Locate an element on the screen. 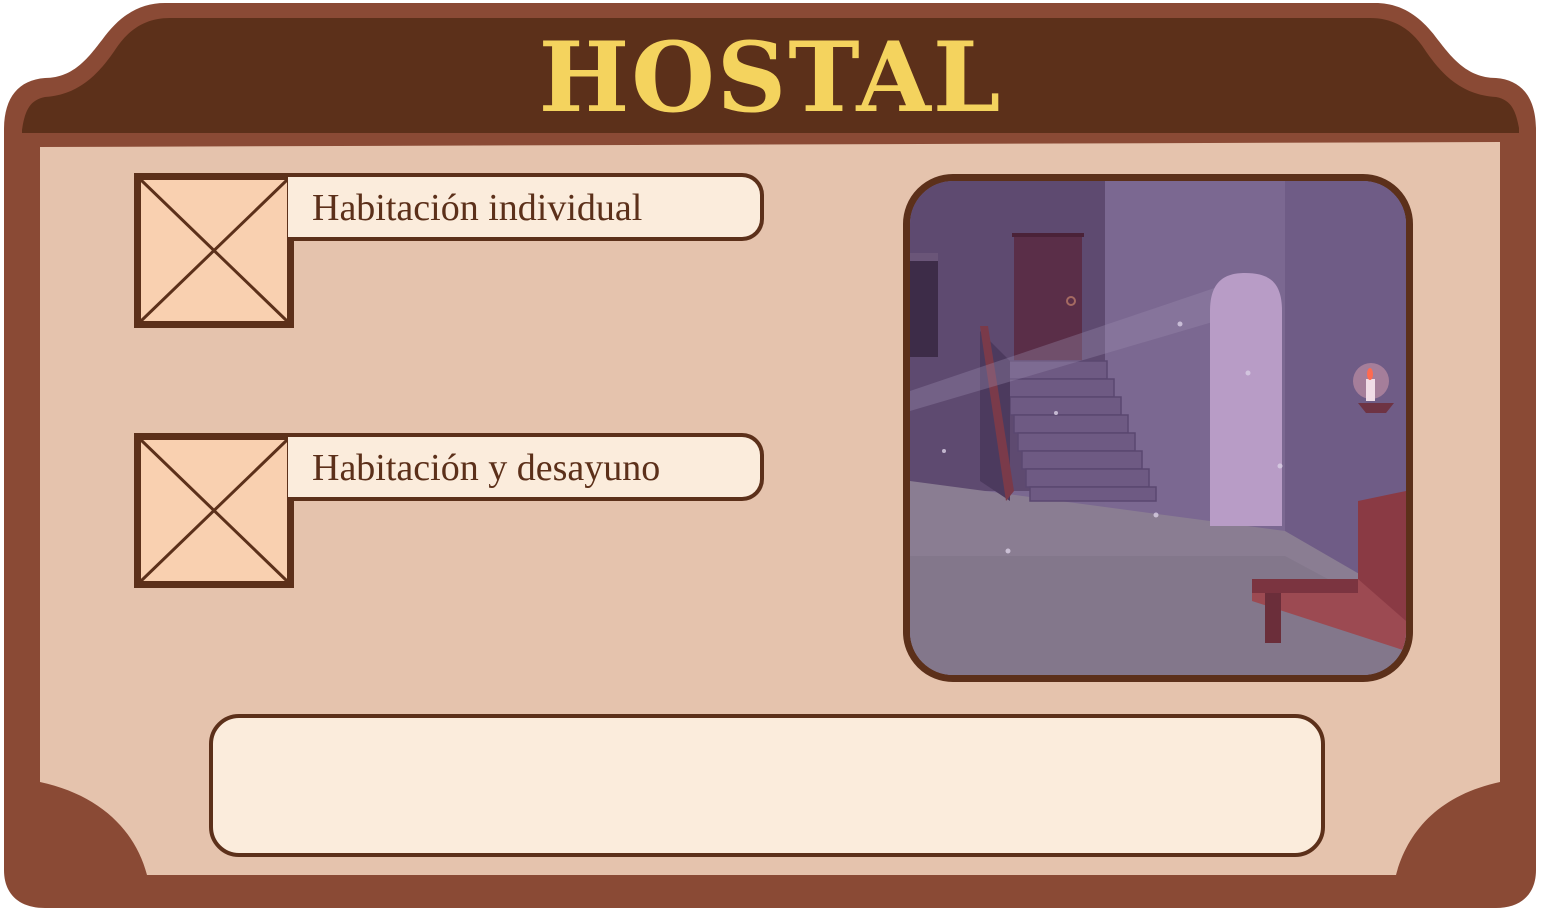 The image size is (1541, 911). message-box is located at coordinates (767, 785).